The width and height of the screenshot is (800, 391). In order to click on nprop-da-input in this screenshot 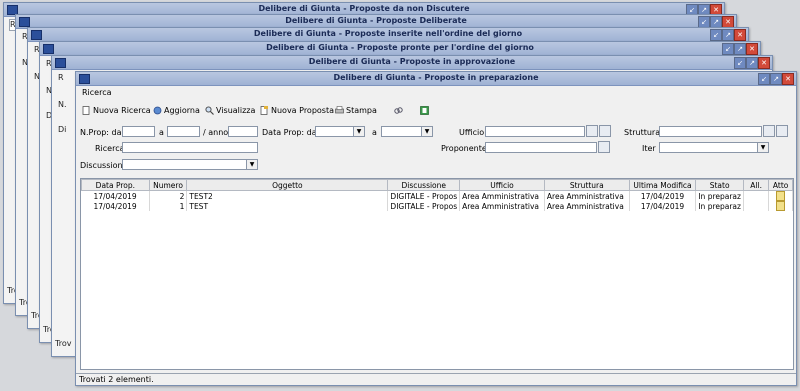, I will do `click(138, 131)`.